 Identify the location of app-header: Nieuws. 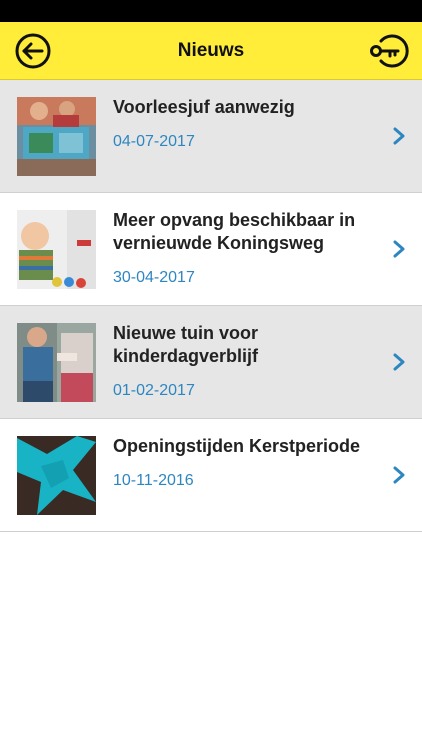
(211, 51).